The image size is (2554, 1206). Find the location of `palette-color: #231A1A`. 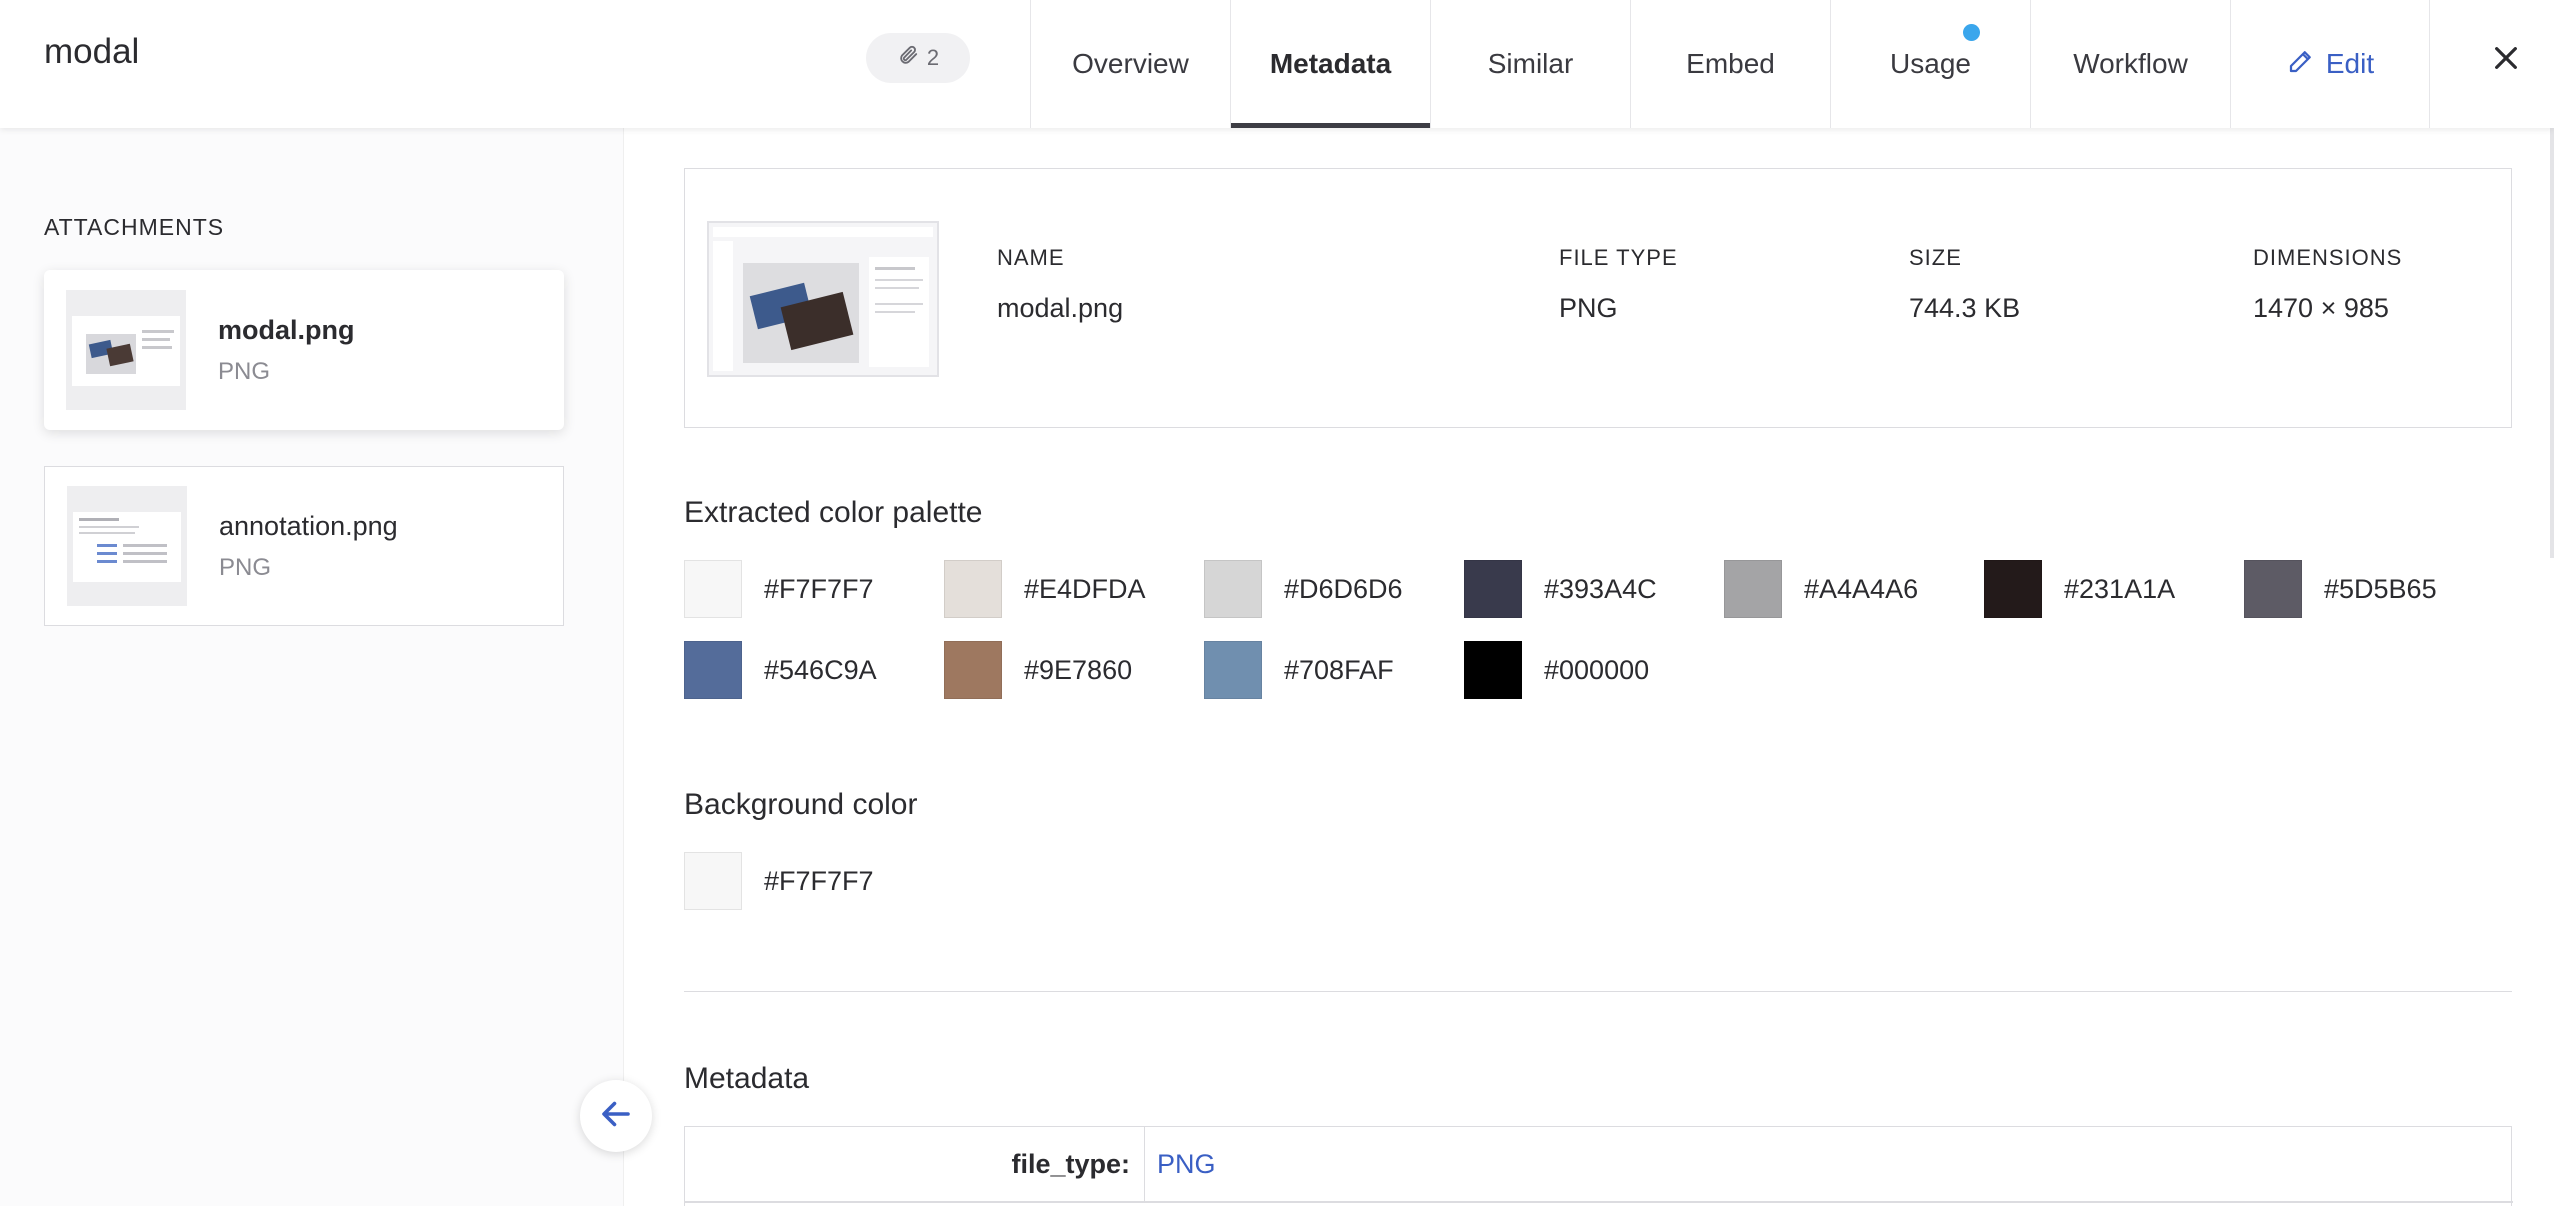

palette-color: #231A1A is located at coordinates (2114, 589).